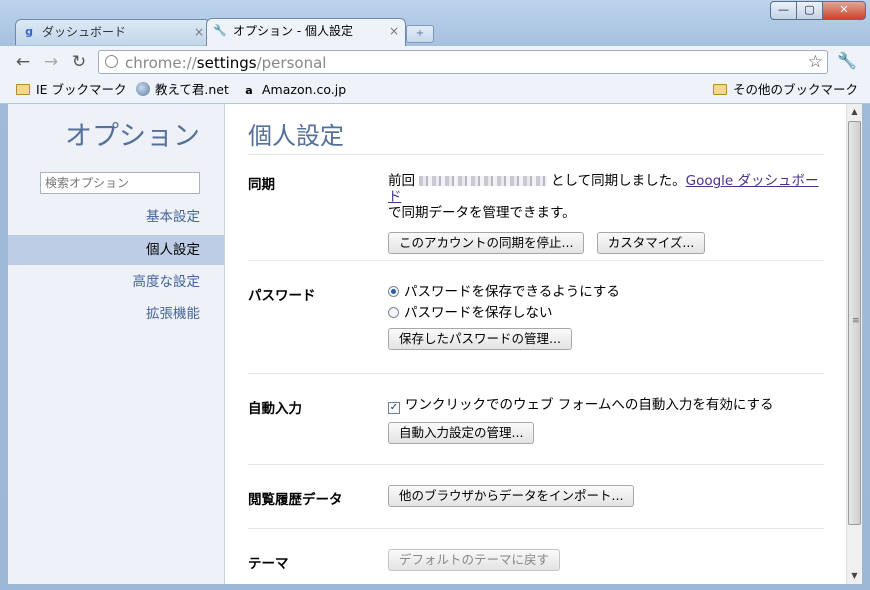 The image size is (870, 590). Describe the element at coordinates (71, 90) in the screenshot. I see `bookmark-ie-folder: IE ブックマーク` at that location.